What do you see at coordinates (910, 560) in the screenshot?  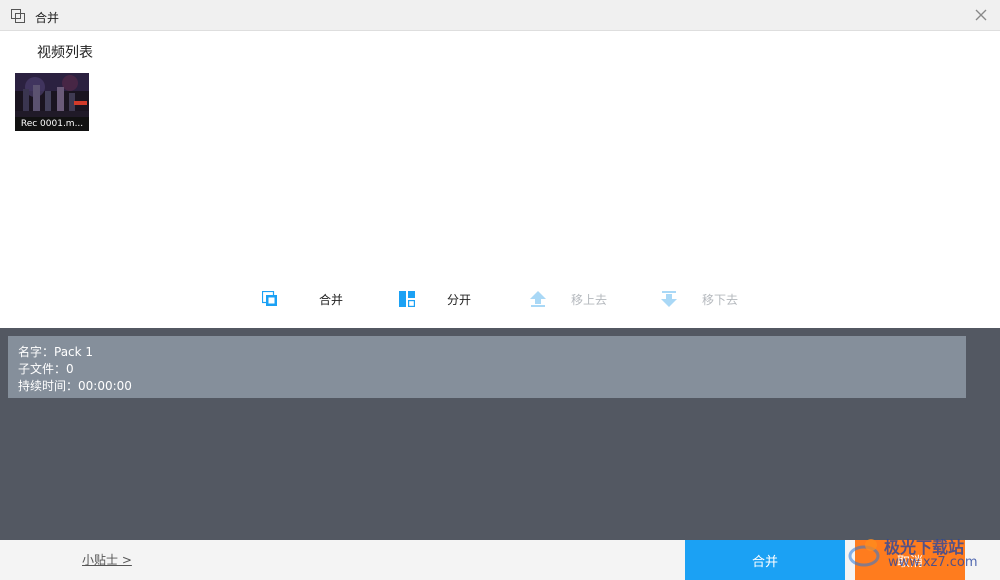 I see `cancel-button: 取消` at bounding box center [910, 560].